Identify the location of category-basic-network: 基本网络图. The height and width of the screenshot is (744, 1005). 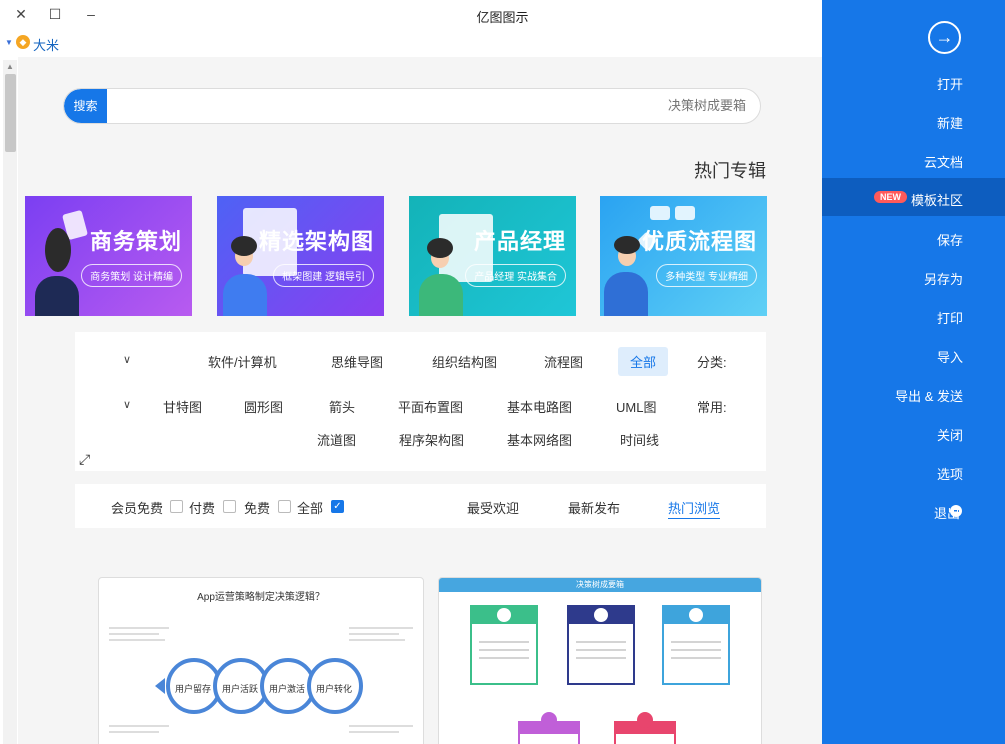
(539, 439).